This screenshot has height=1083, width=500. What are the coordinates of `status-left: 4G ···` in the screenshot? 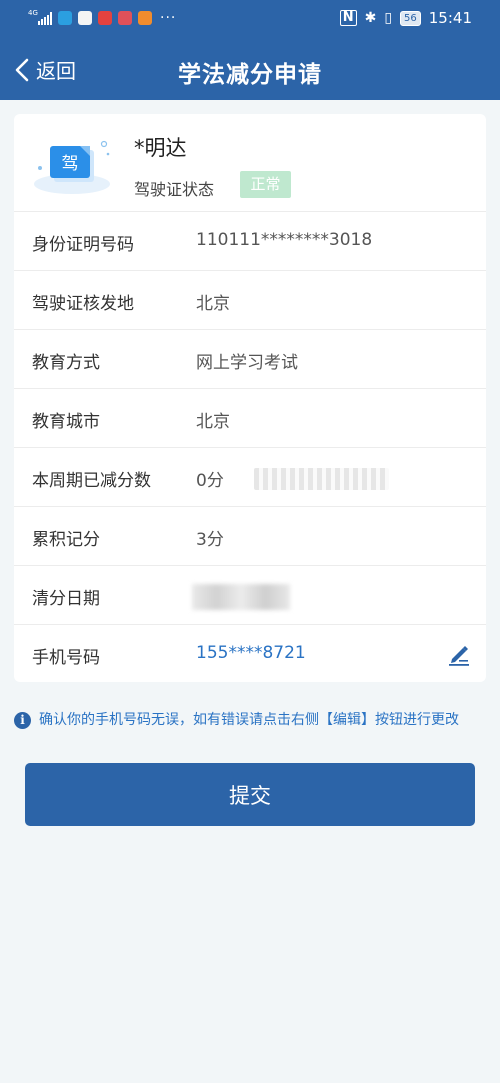 It's located at (102, 17).